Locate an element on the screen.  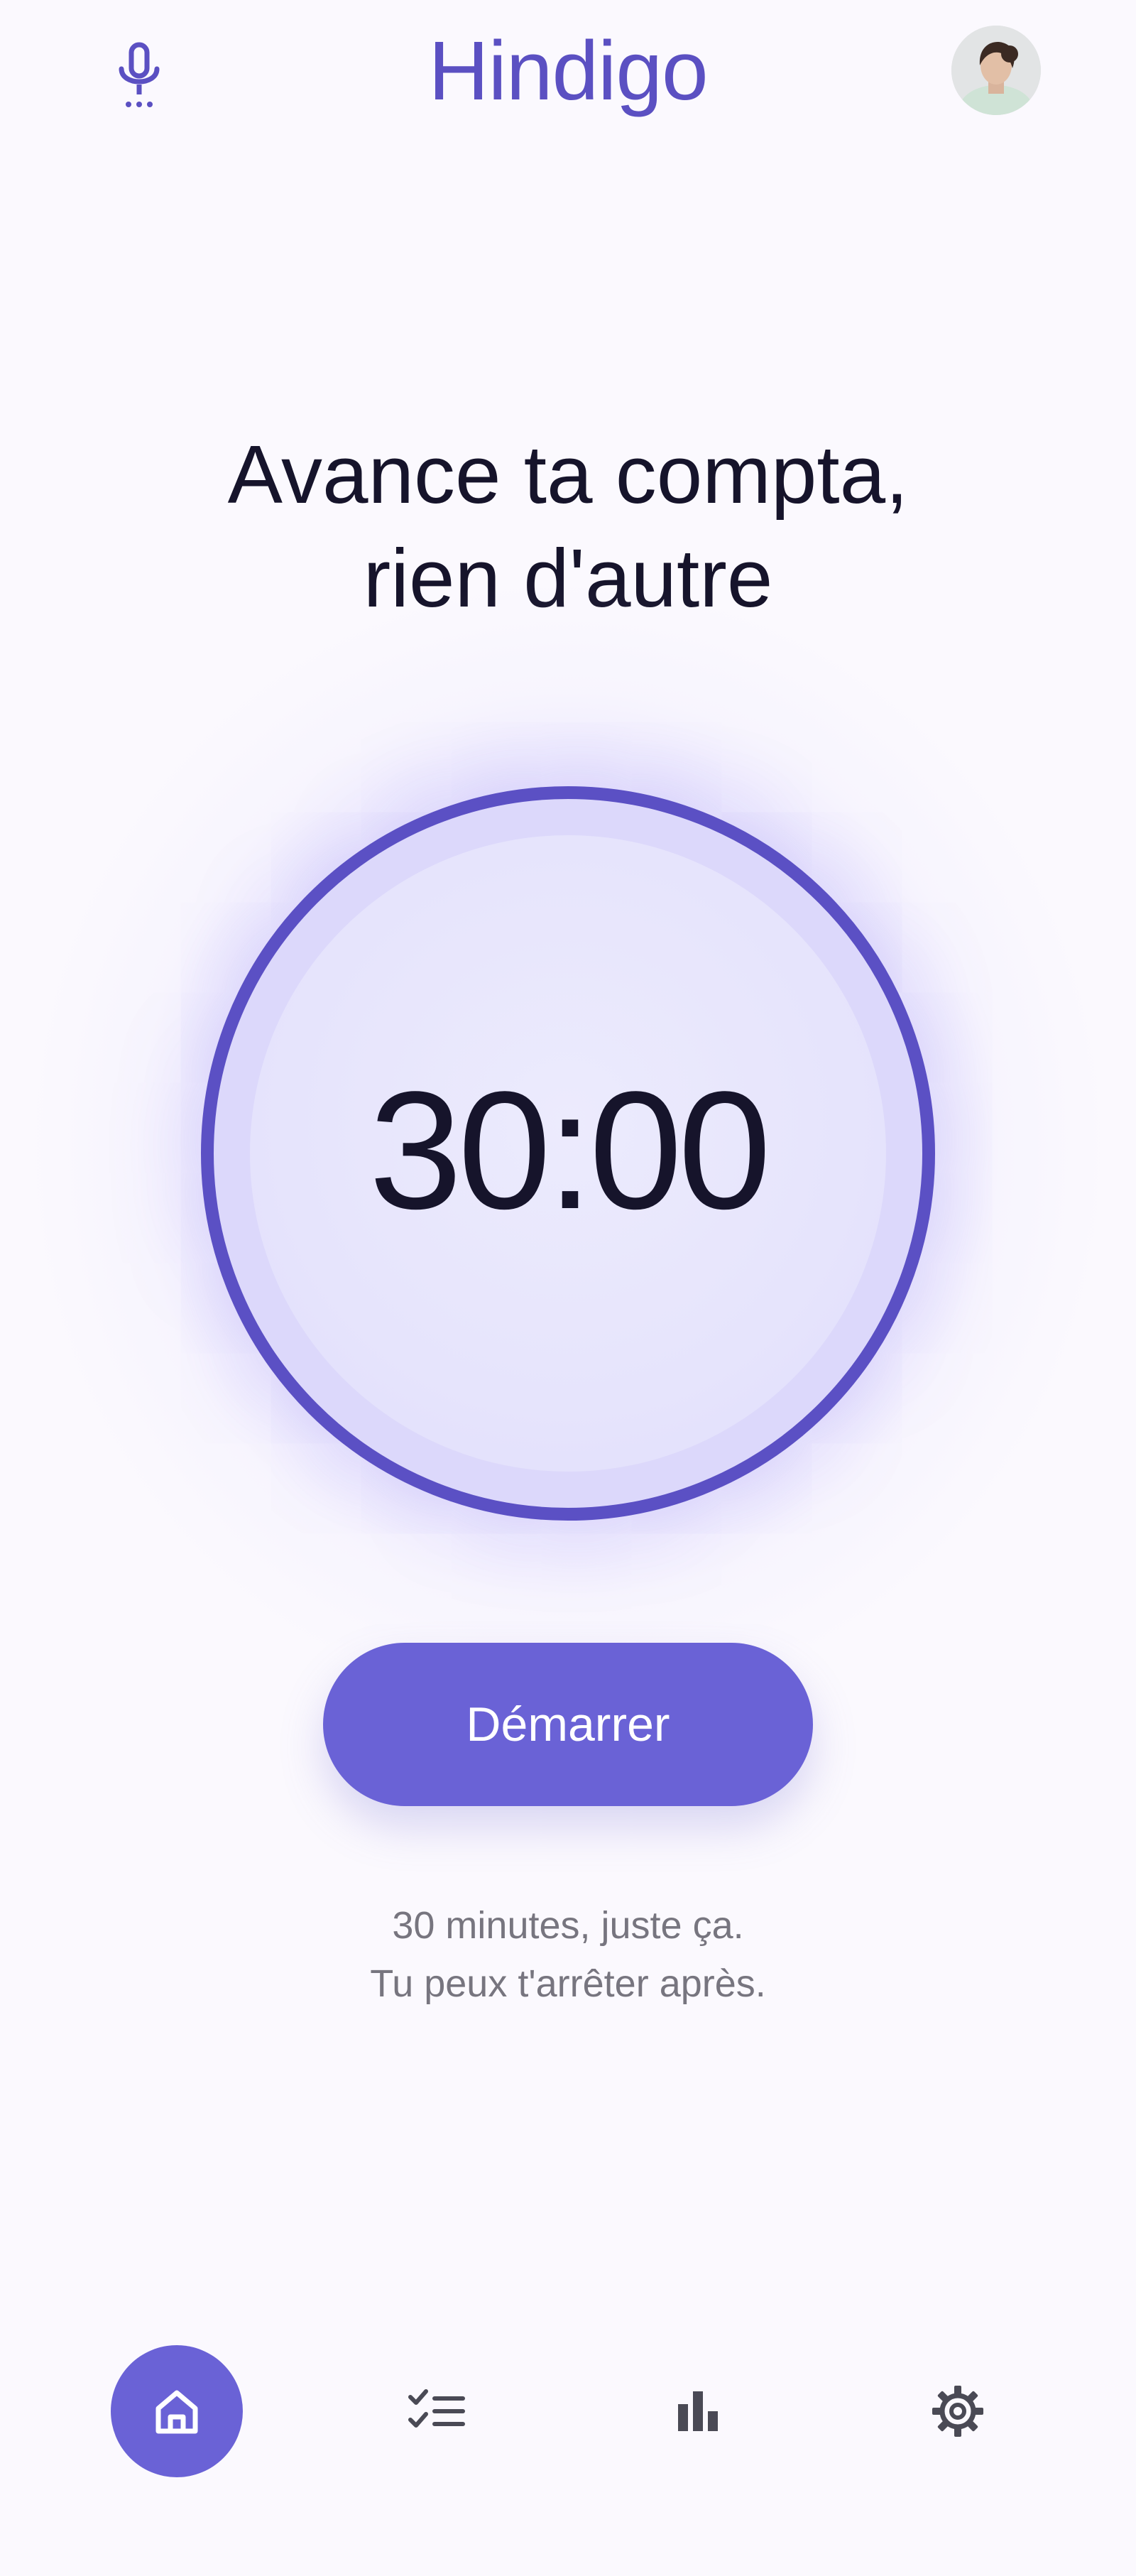
app-title: Hindigo is located at coordinates (568, 71).